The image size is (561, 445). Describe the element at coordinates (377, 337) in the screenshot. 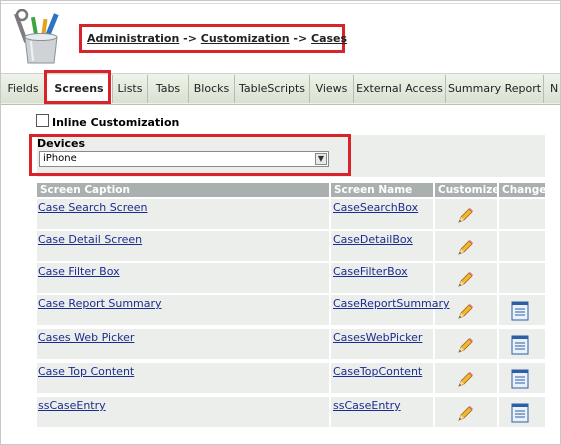

I see `screen-name-link: CasesWebPicker` at that location.